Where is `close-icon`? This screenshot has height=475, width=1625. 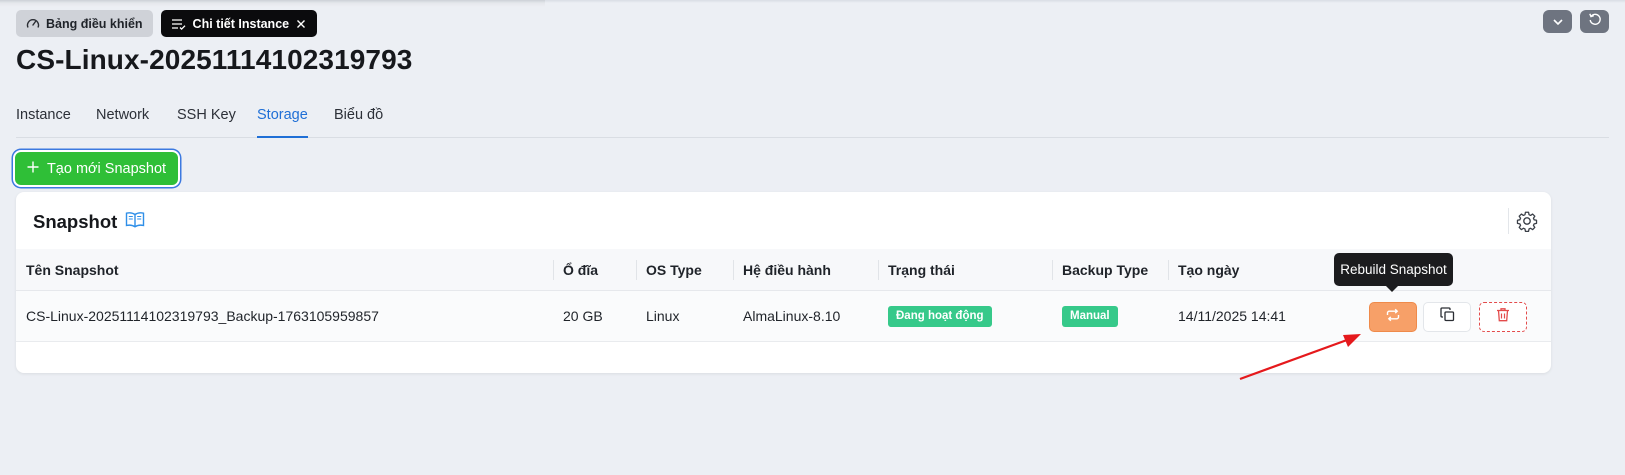
close-icon is located at coordinates (301, 24).